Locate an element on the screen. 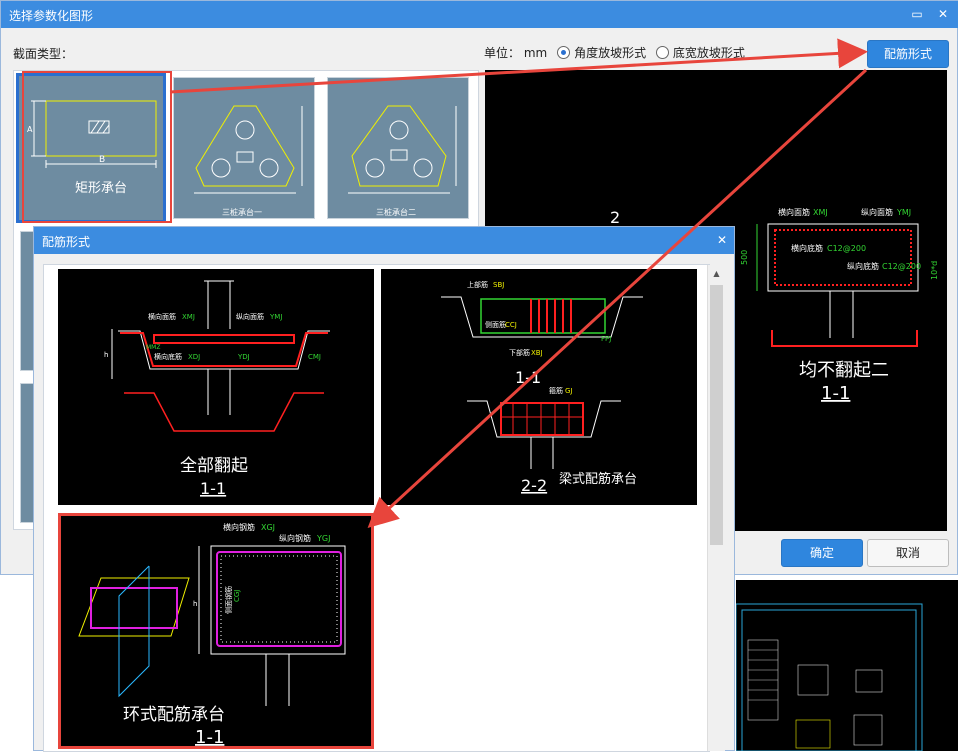  radio-angle-slope is located at coordinates (564, 52).